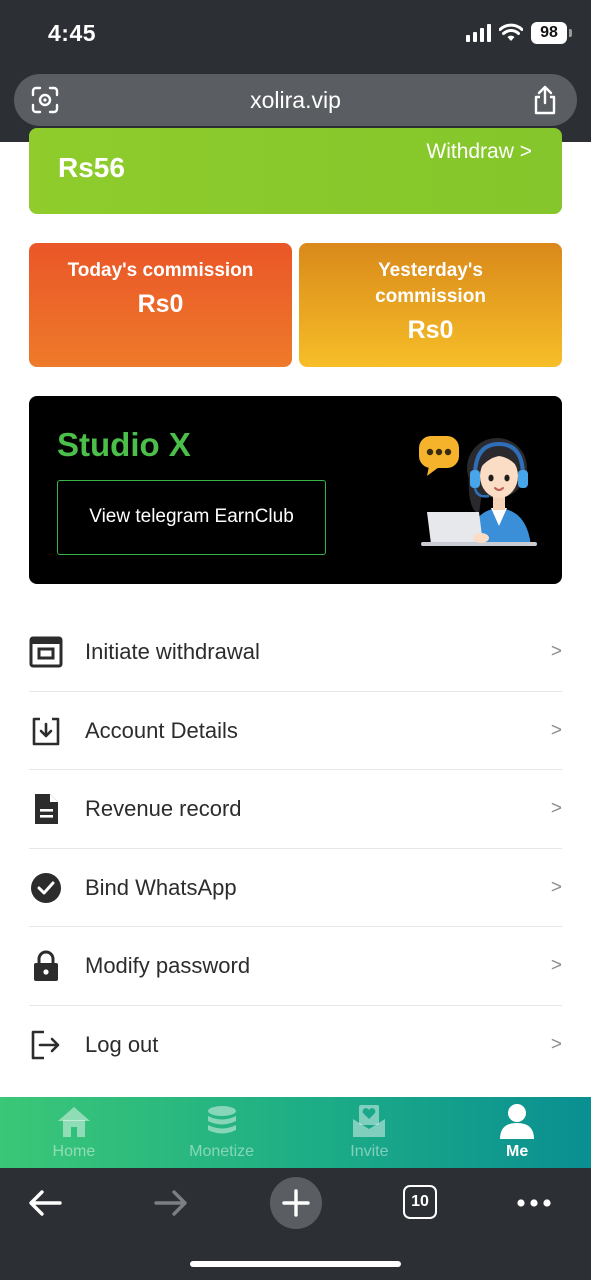 Image resolution: width=591 pixels, height=1280 pixels. Describe the element at coordinates (45, 1044) in the screenshot. I see `logout-icon` at that location.